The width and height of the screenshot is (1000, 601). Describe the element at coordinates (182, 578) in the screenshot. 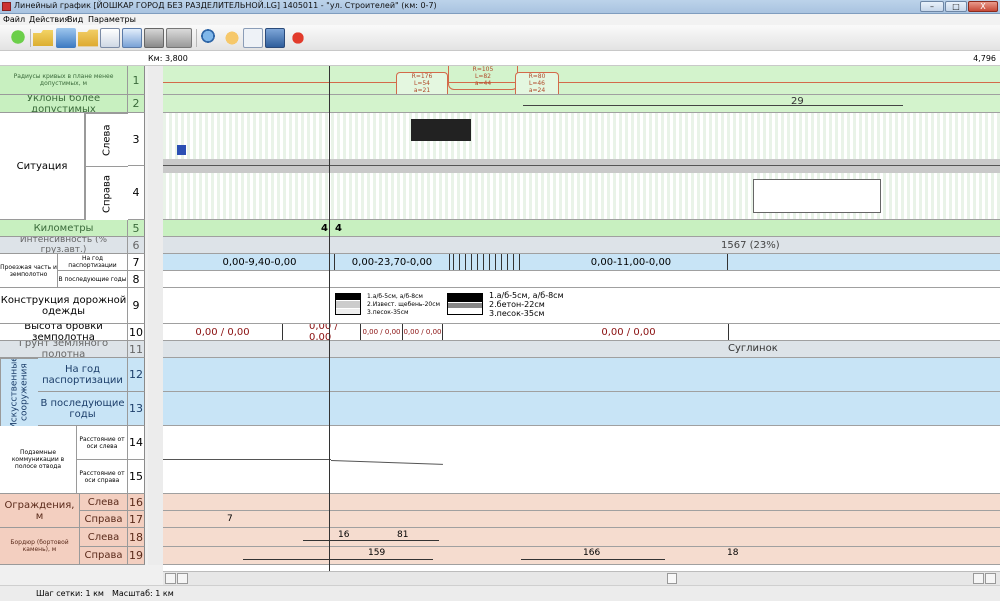

I see `scroll-prev-icon` at that location.